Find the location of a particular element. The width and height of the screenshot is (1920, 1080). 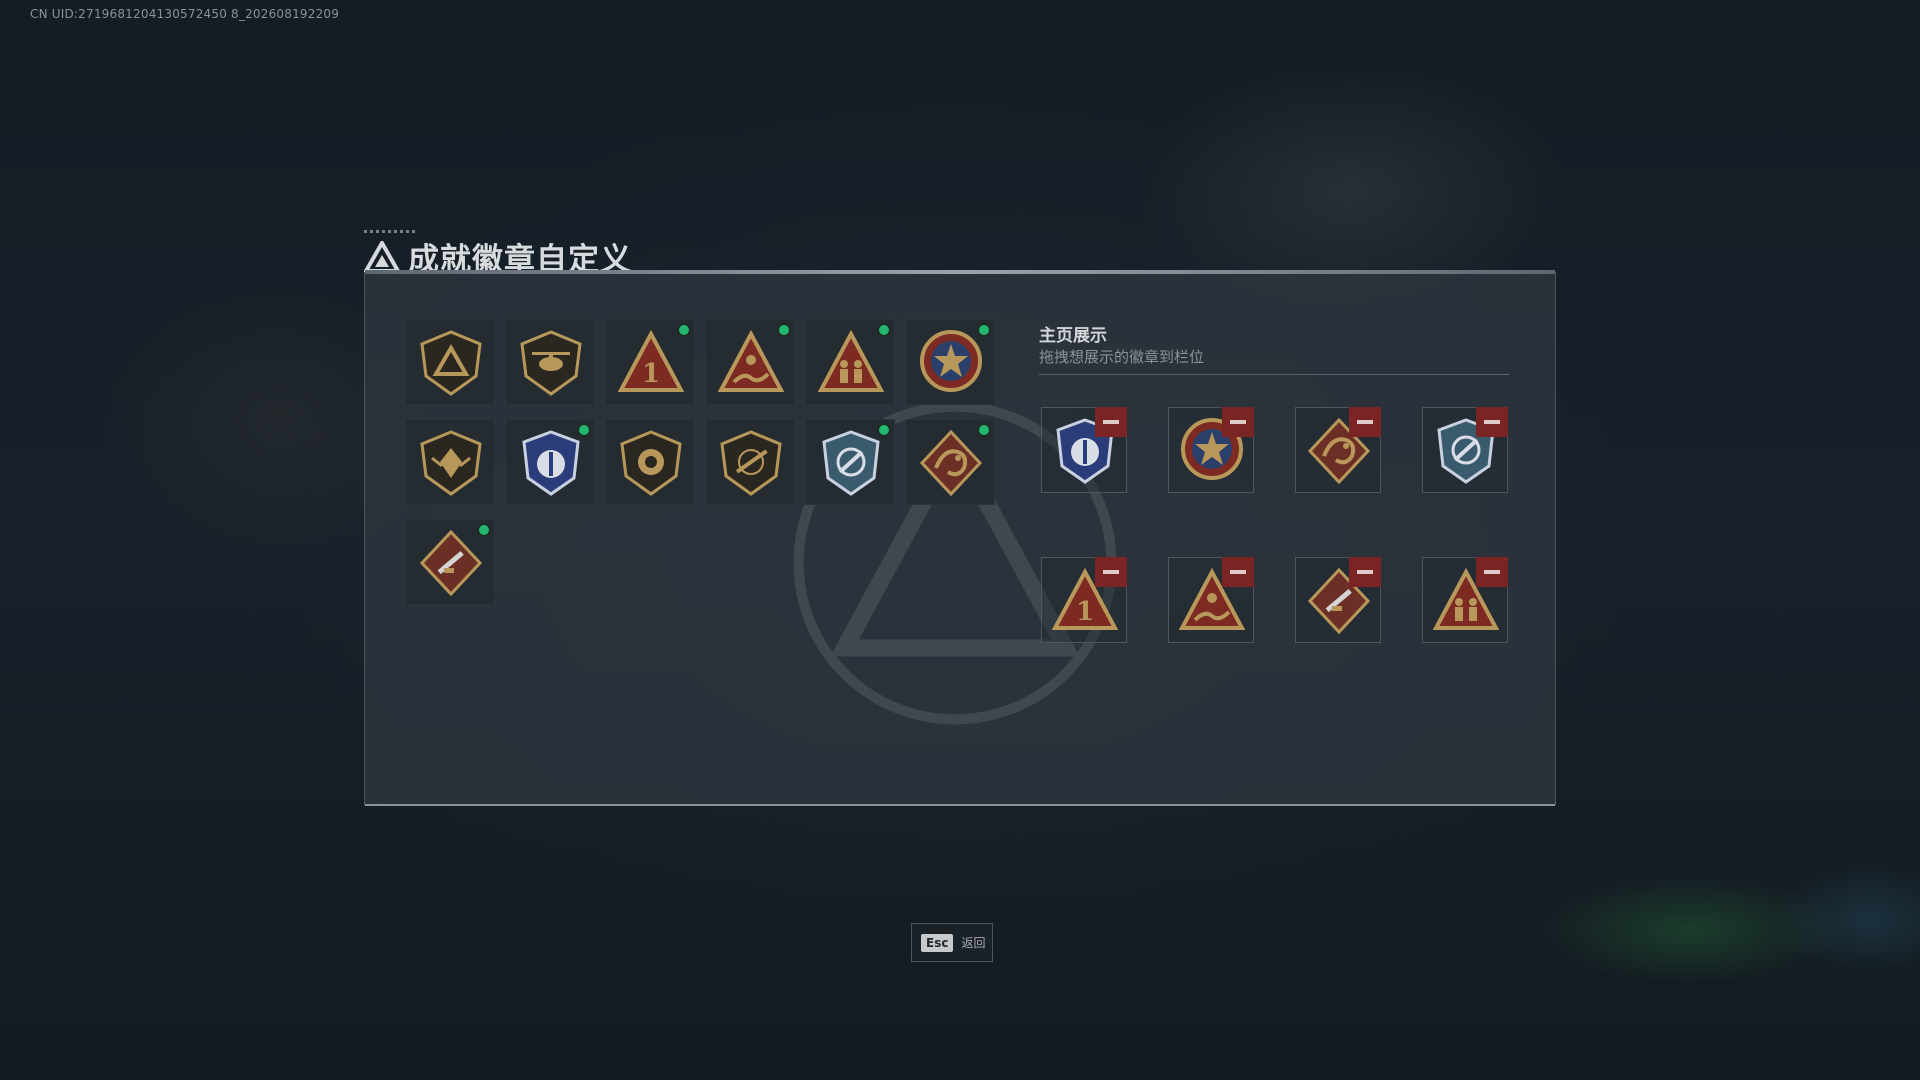

wave-rider-triangle-icon is located at coordinates (751, 360).